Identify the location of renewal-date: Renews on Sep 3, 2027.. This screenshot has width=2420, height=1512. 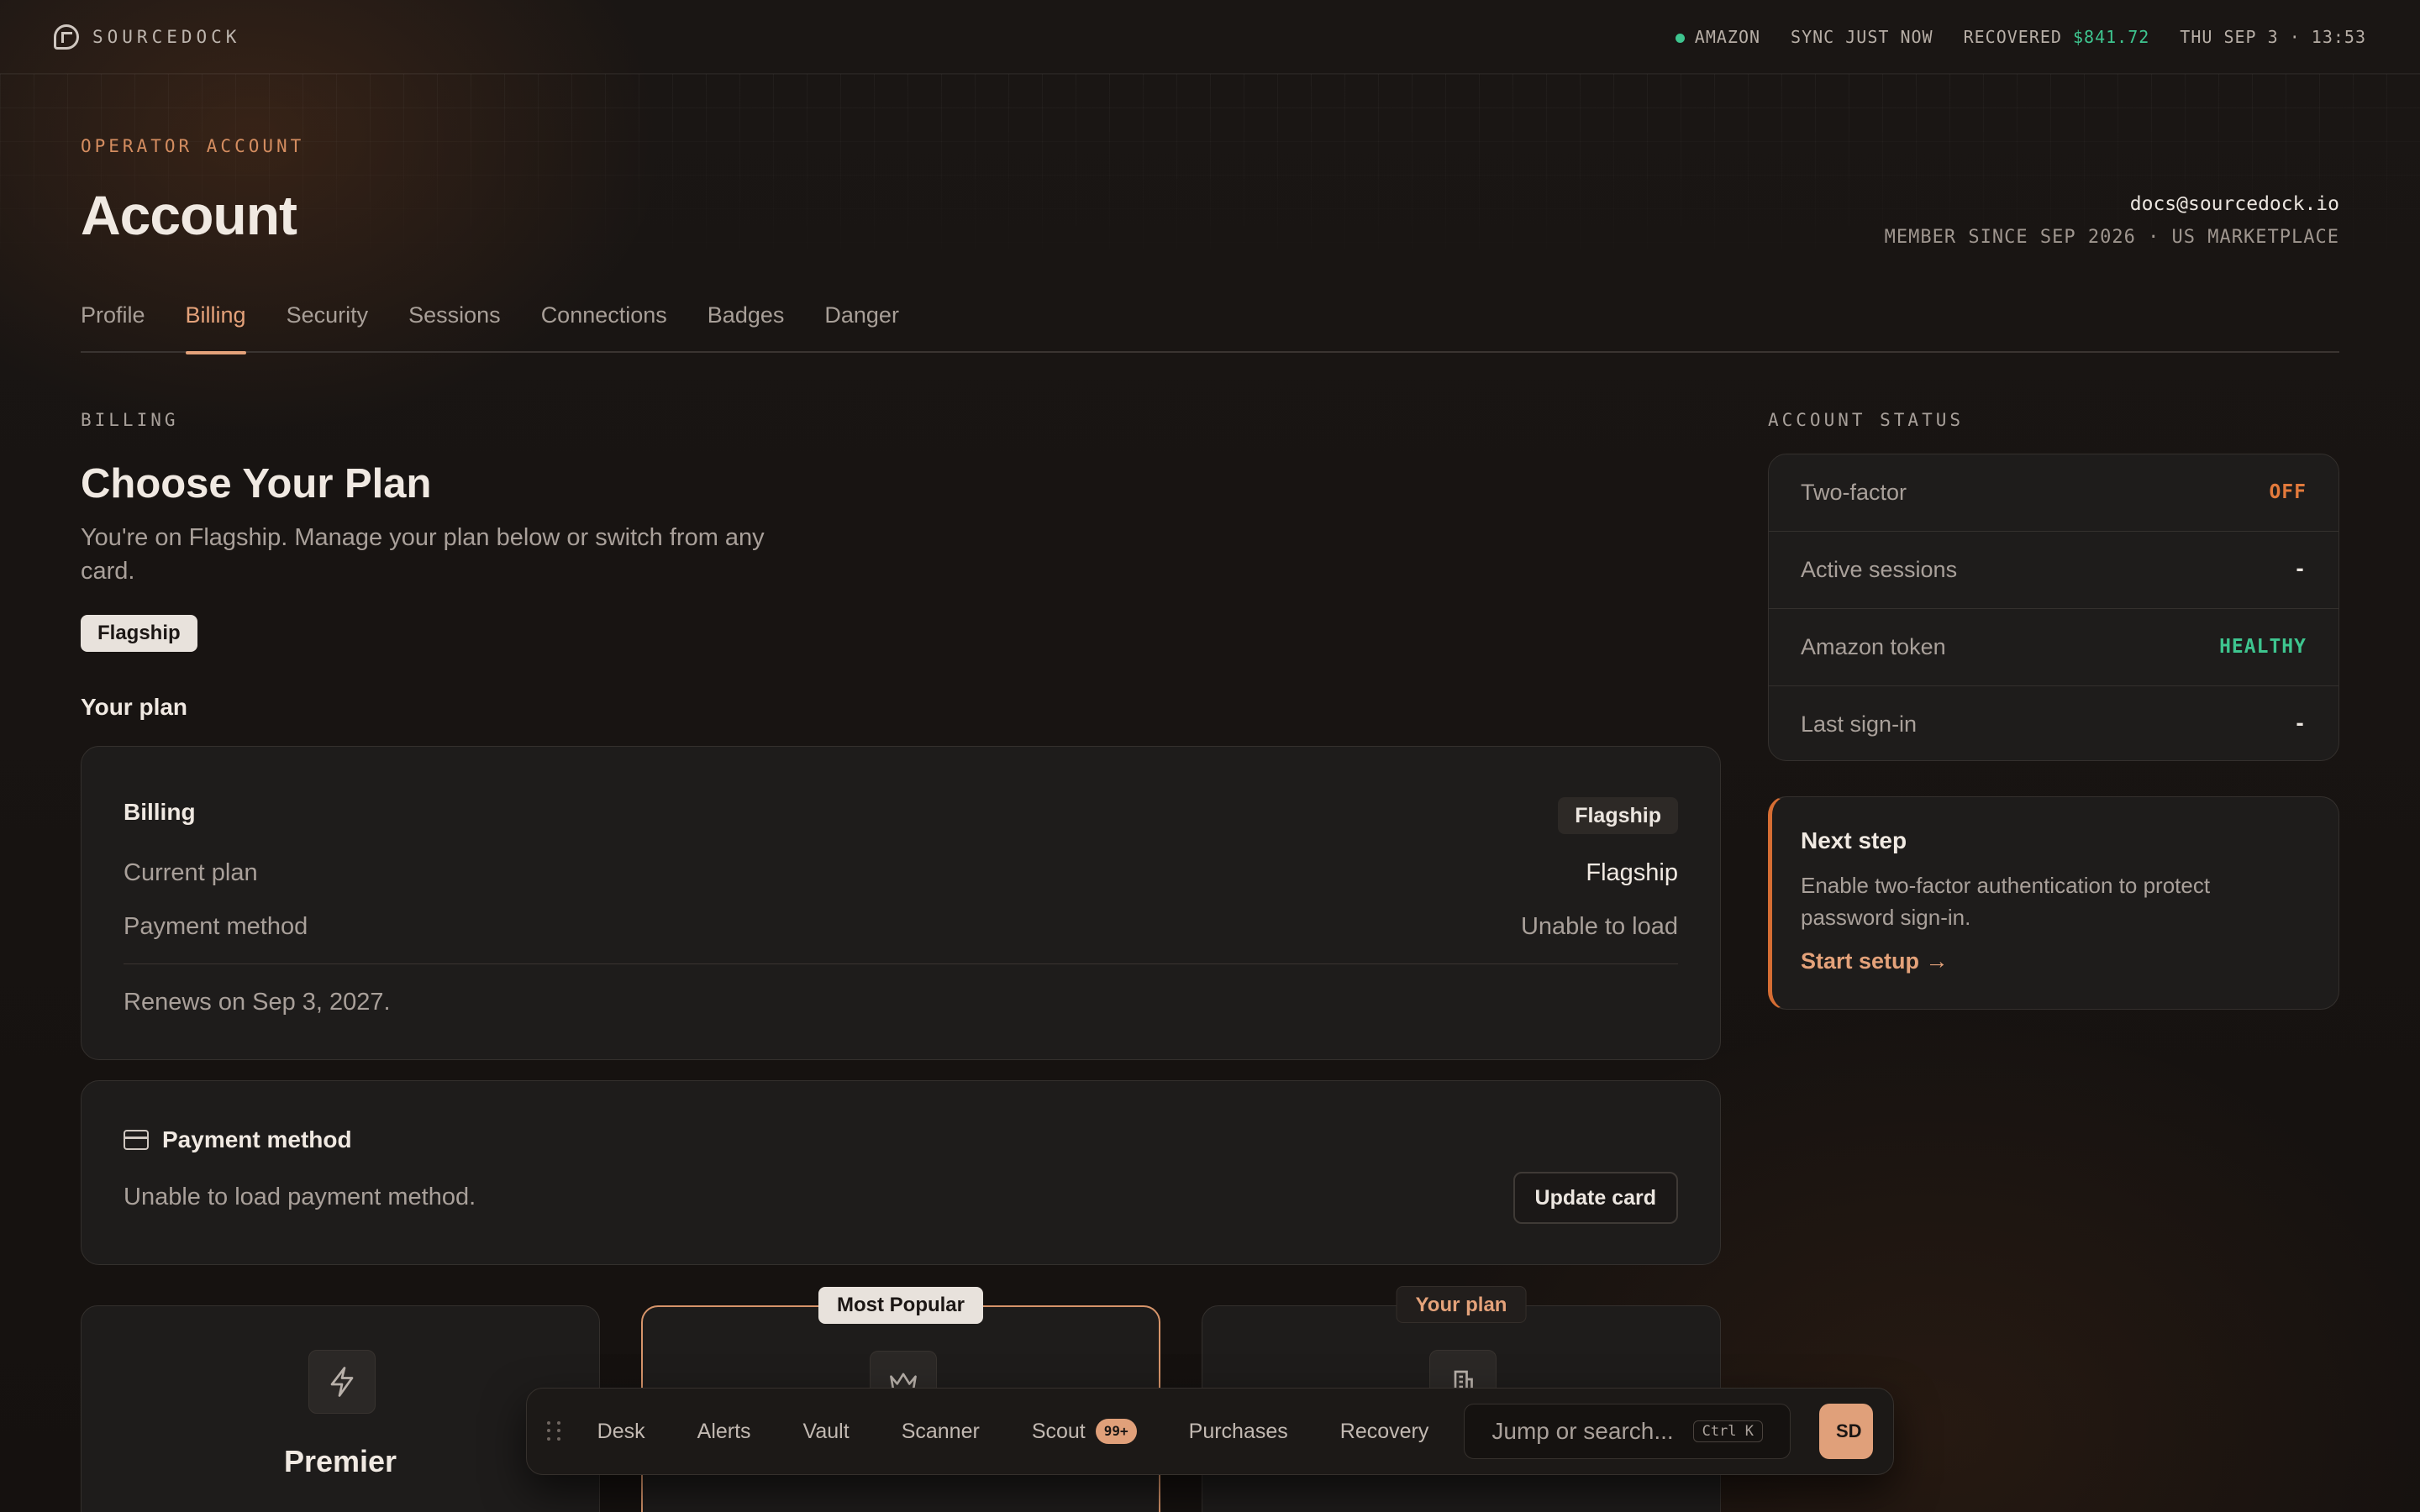
(257, 1002).